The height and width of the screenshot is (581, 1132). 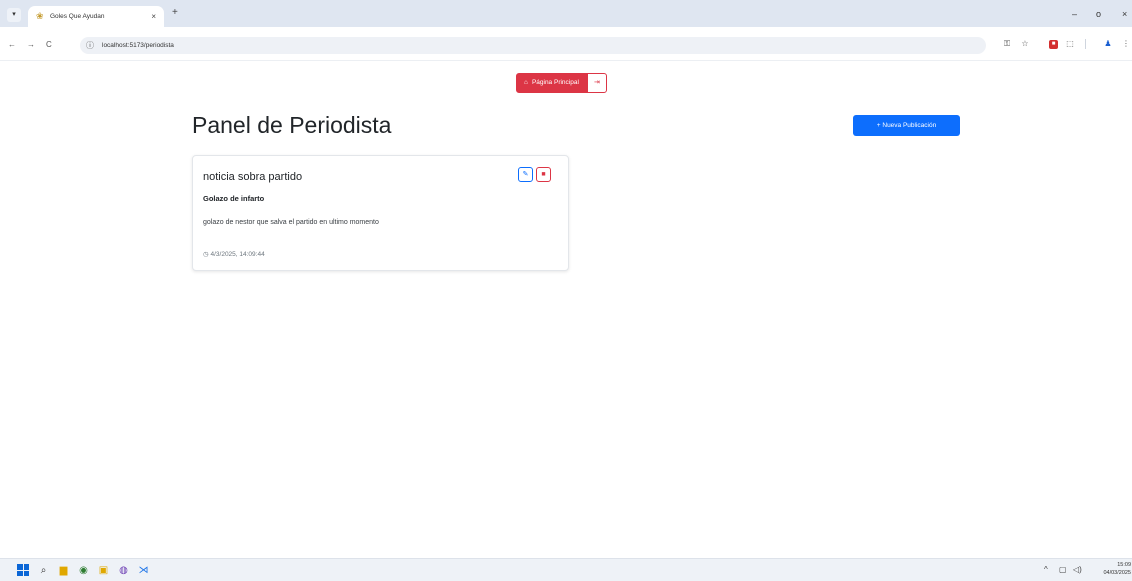 What do you see at coordinates (77, 16) in the screenshot?
I see `tab-title: Goles Que Ayudan` at bounding box center [77, 16].